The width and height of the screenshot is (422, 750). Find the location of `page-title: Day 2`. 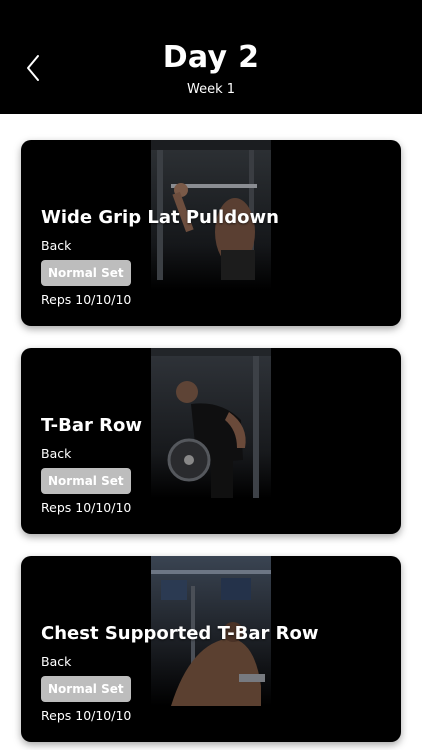

page-title: Day 2 is located at coordinates (211, 57).